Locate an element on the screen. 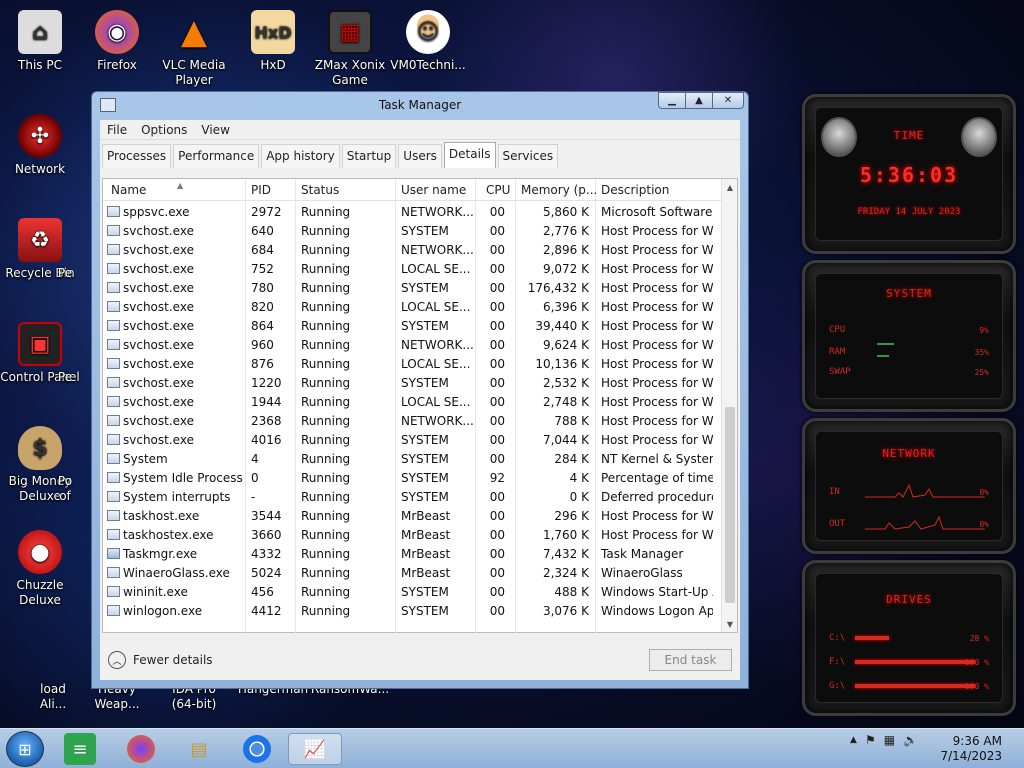 This screenshot has width=1024, height=768. clock-date: 7/14/2023 is located at coordinates (971, 756).